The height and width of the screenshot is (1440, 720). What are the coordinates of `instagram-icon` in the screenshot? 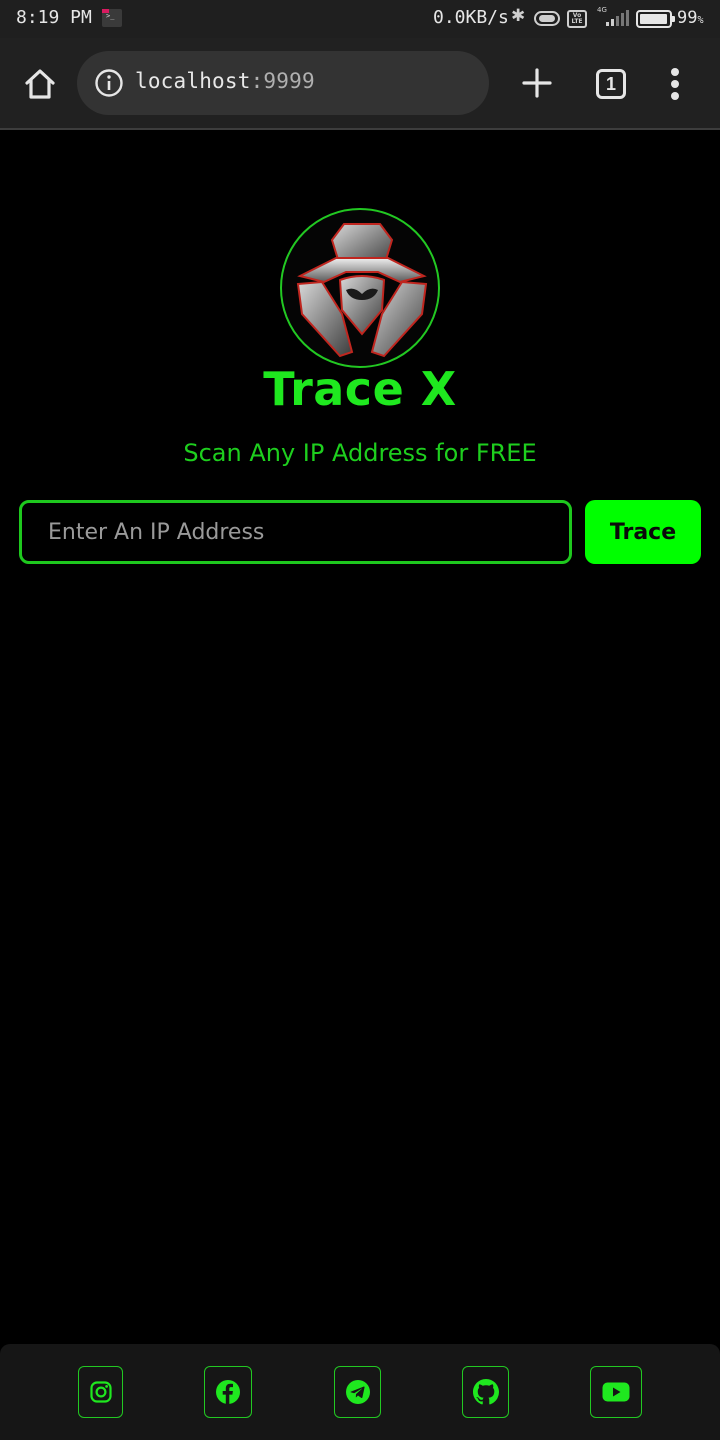 It's located at (100, 1392).